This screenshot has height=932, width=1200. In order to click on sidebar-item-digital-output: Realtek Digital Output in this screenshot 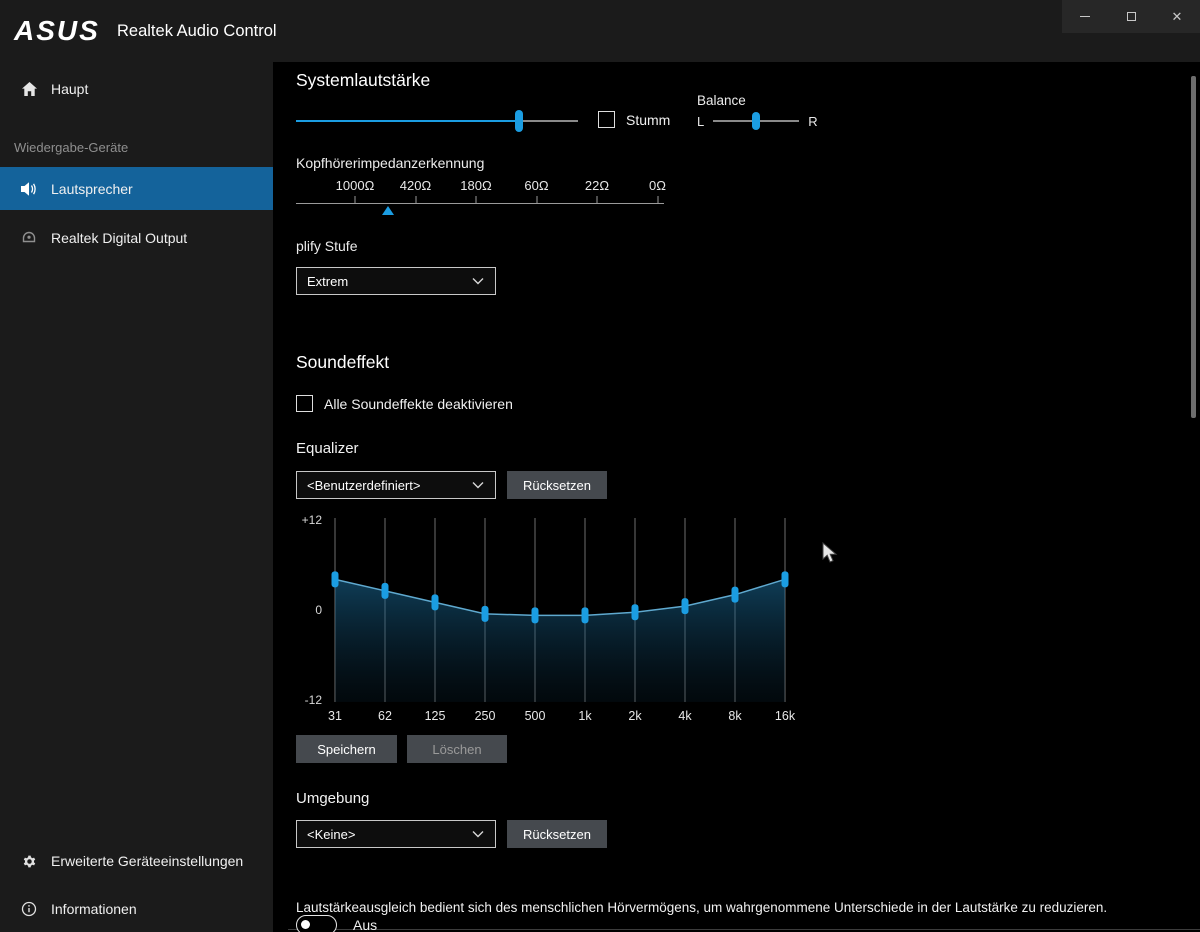, I will do `click(136, 238)`.